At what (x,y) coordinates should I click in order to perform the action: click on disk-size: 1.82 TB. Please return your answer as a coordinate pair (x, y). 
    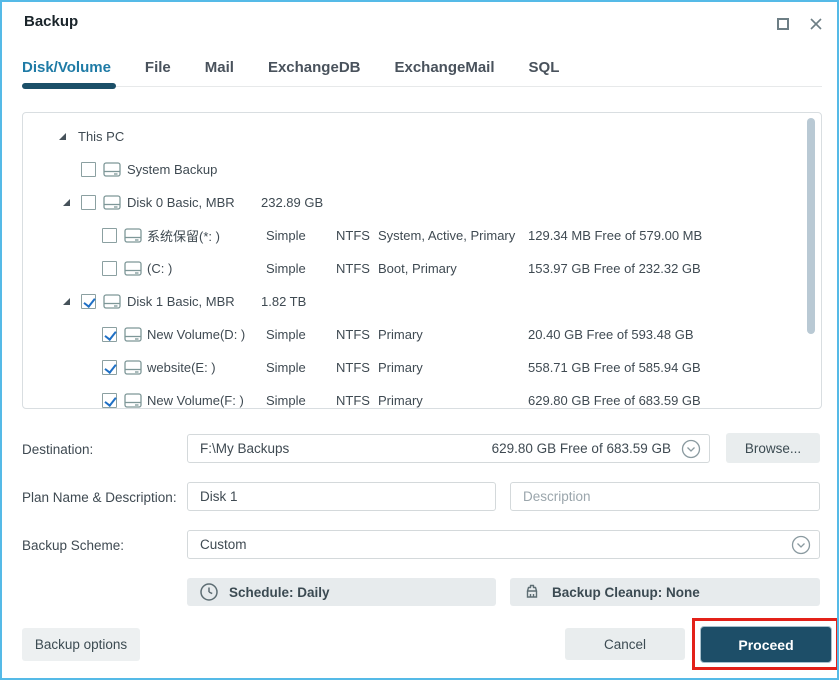
    Looking at the image, I should click on (284, 301).